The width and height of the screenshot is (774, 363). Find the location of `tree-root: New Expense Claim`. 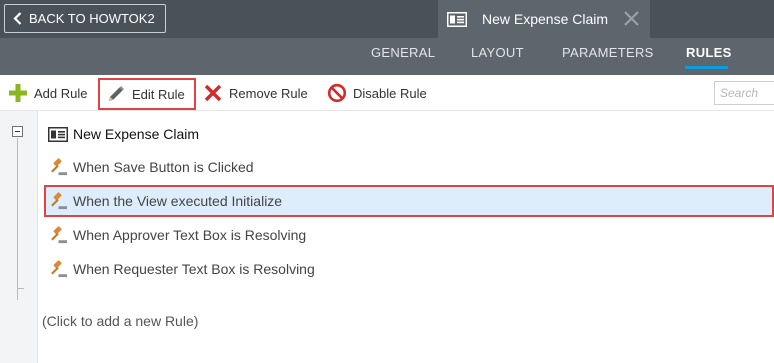

tree-root: New Expense Claim is located at coordinates (123, 134).